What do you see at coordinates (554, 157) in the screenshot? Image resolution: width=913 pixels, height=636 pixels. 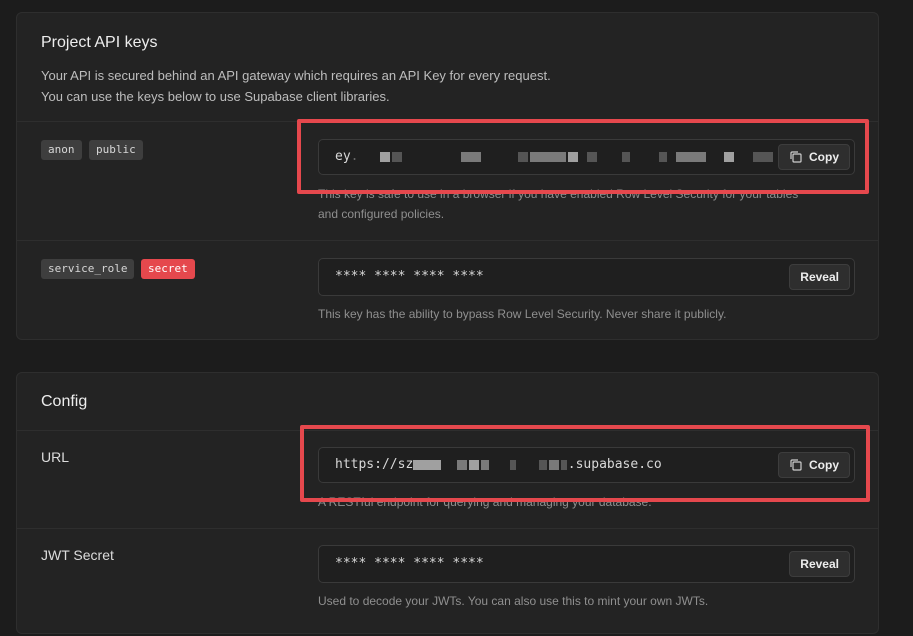 I see `anon-key-value: ey.` at bounding box center [554, 157].